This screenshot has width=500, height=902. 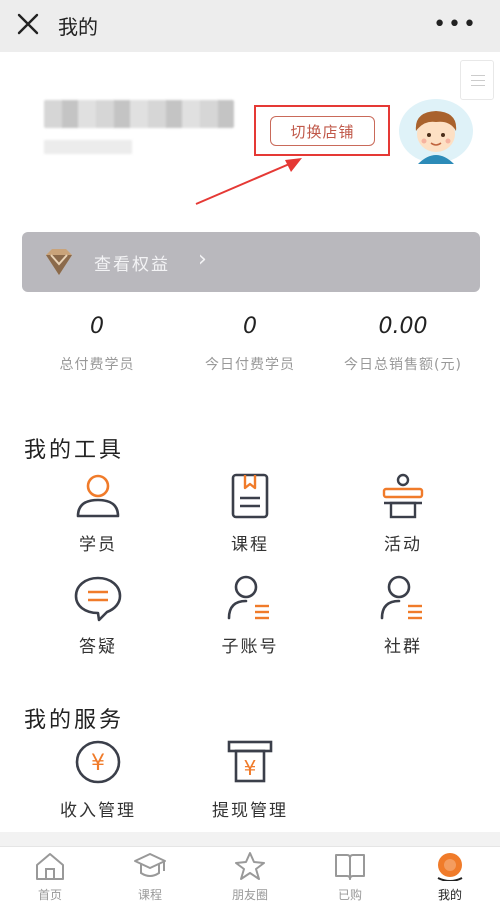 What do you see at coordinates (98, 599) in the screenshot?
I see `qa-icon` at bounding box center [98, 599].